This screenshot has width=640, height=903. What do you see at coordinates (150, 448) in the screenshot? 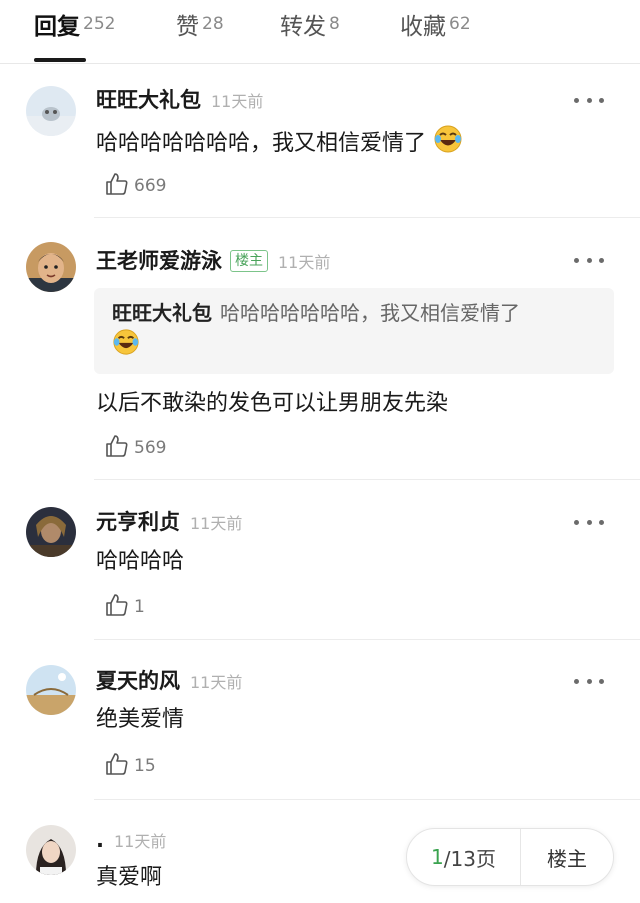
I see `like-count: 569` at bounding box center [150, 448].